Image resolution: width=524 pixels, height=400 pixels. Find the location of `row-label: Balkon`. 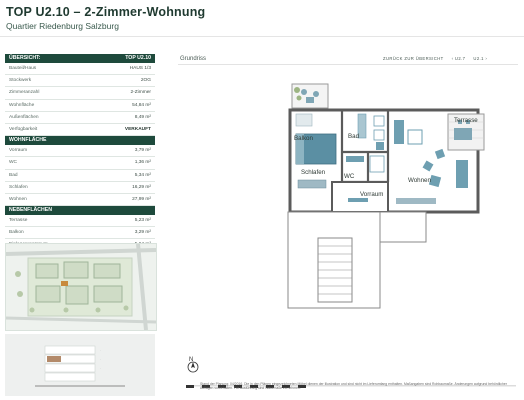

row-label: Balkon is located at coordinates (16, 233).